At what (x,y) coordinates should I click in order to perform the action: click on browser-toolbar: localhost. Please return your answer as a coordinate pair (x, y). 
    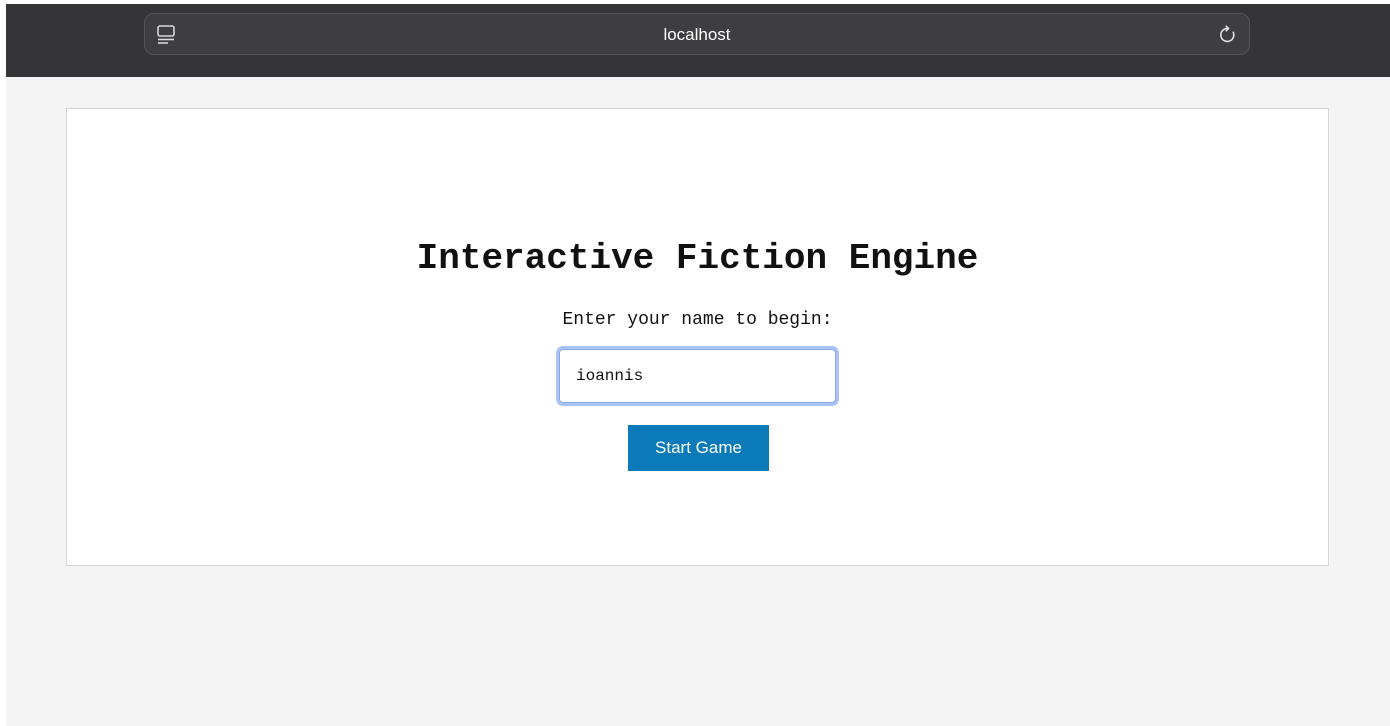
    Looking at the image, I should click on (698, 40).